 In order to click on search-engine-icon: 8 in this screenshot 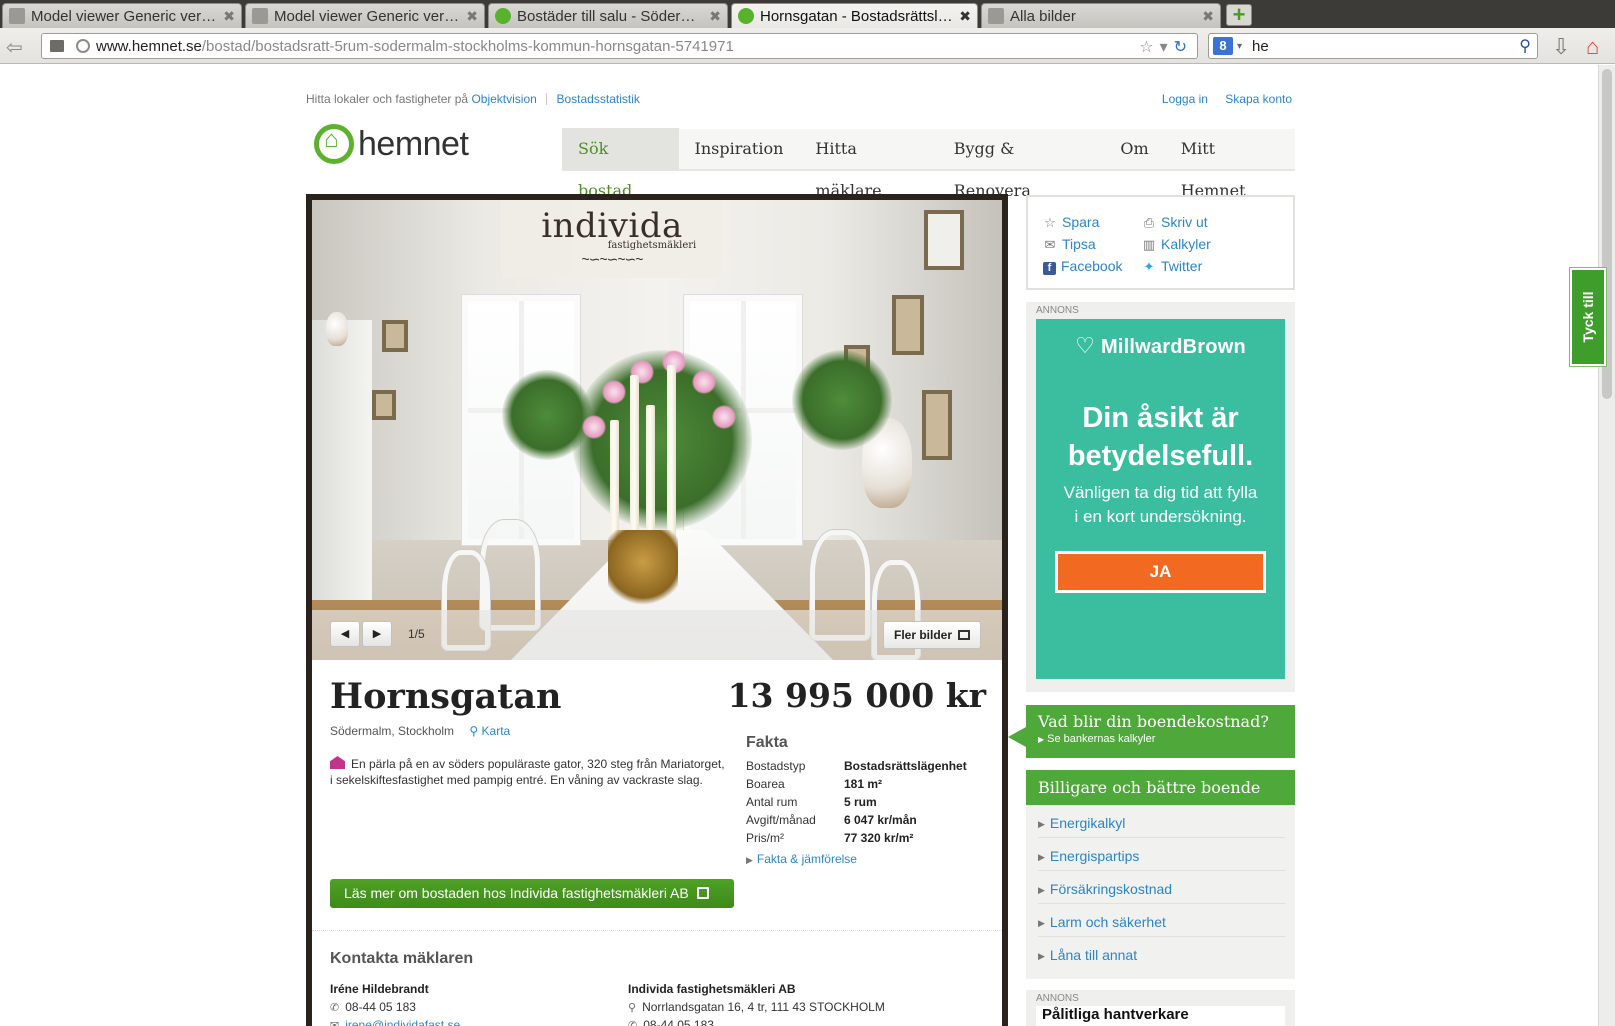, I will do `click(1223, 46)`.